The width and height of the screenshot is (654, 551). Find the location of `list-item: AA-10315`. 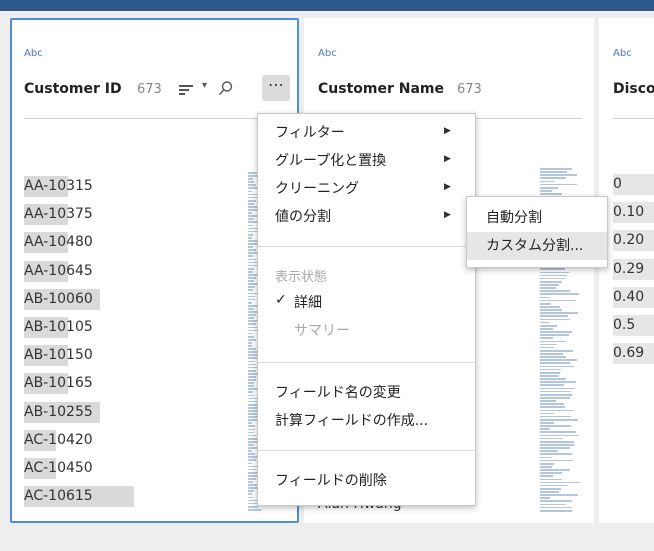

list-item: AA-10315 is located at coordinates (58, 186).